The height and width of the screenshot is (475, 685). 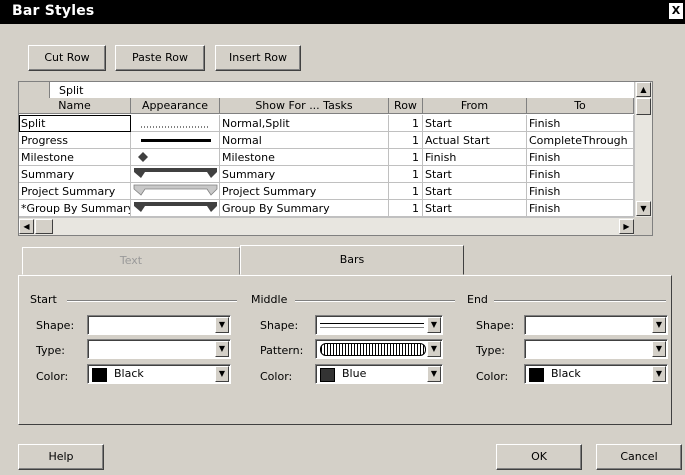 I want to click on paste-row-button: Paste Row, so click(x=160, y=58).